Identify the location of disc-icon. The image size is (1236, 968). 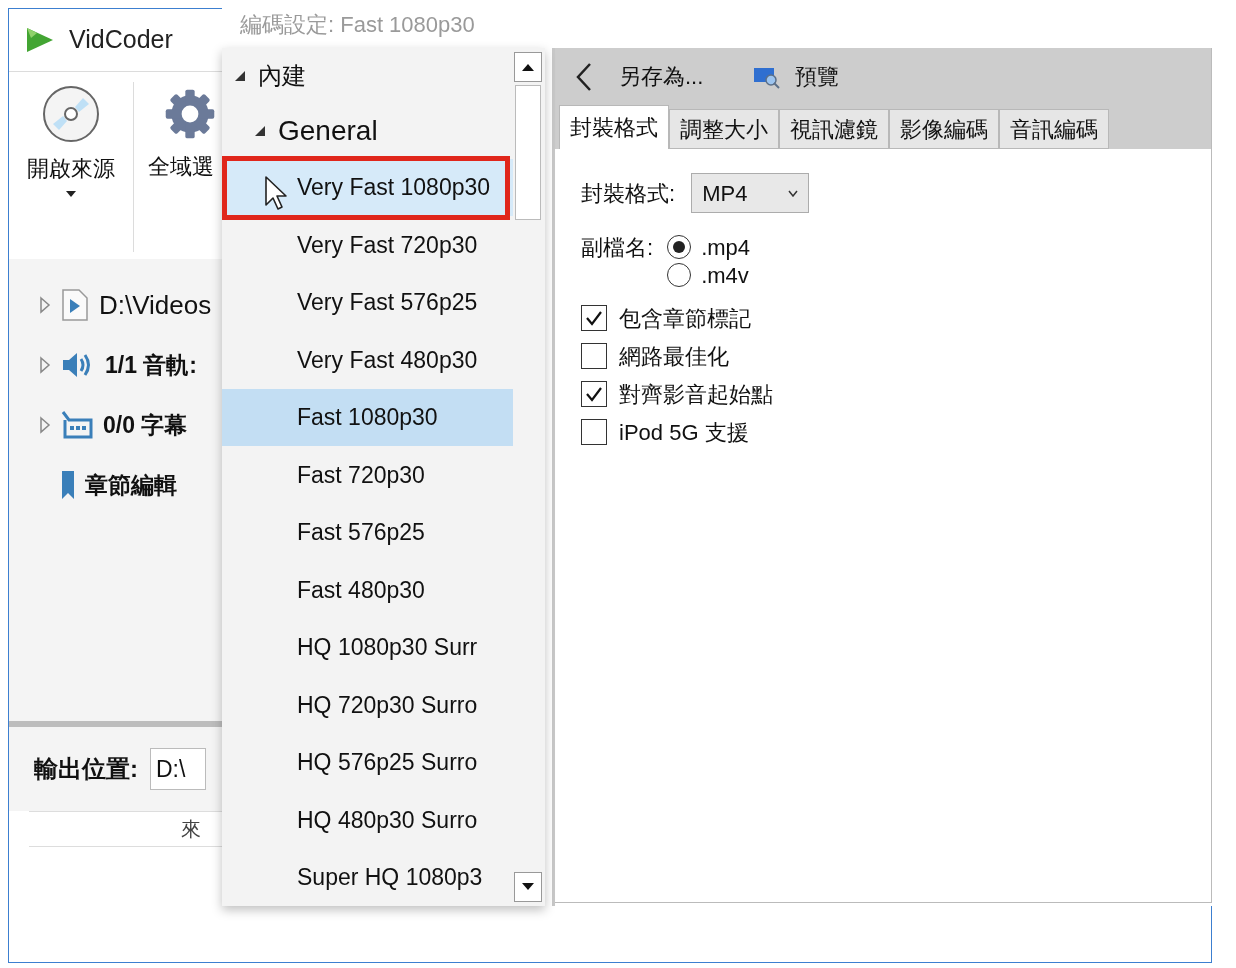
(71, 114).